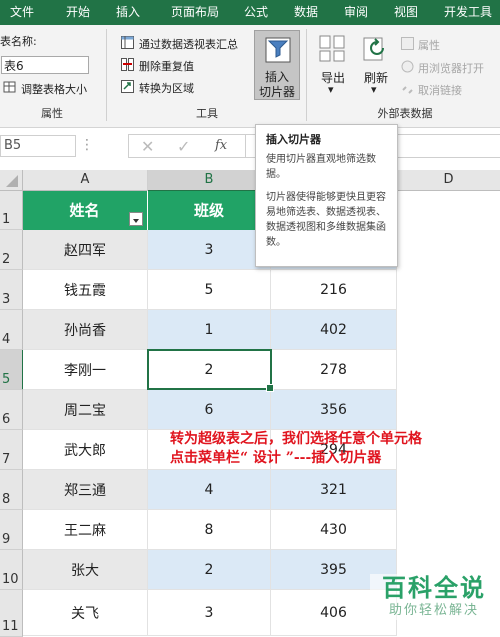 This screenshot has width=500, height=637. I want to click on cell-score-text: 430, so click(333, 529).